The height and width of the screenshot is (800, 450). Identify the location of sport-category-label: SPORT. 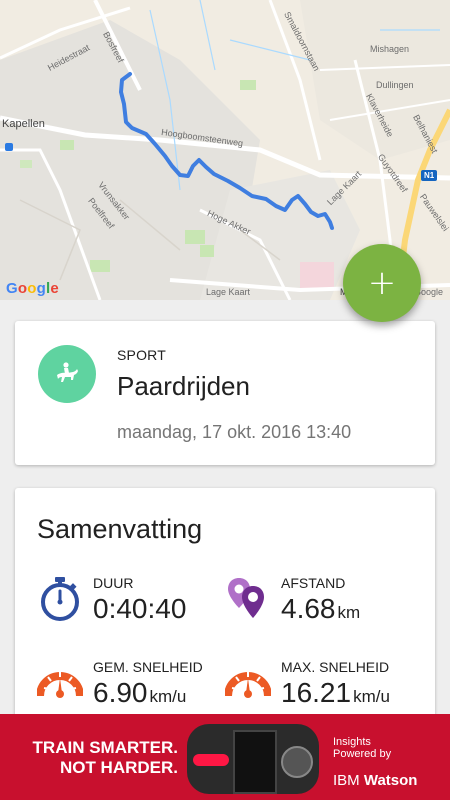
(141, 355).